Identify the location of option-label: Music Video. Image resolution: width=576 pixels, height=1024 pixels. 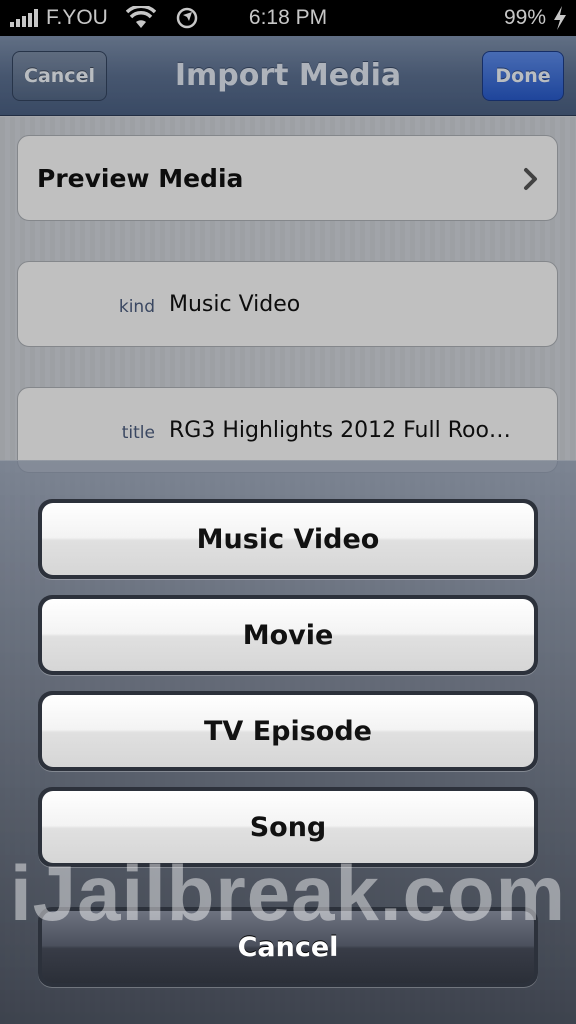
(288, 539).